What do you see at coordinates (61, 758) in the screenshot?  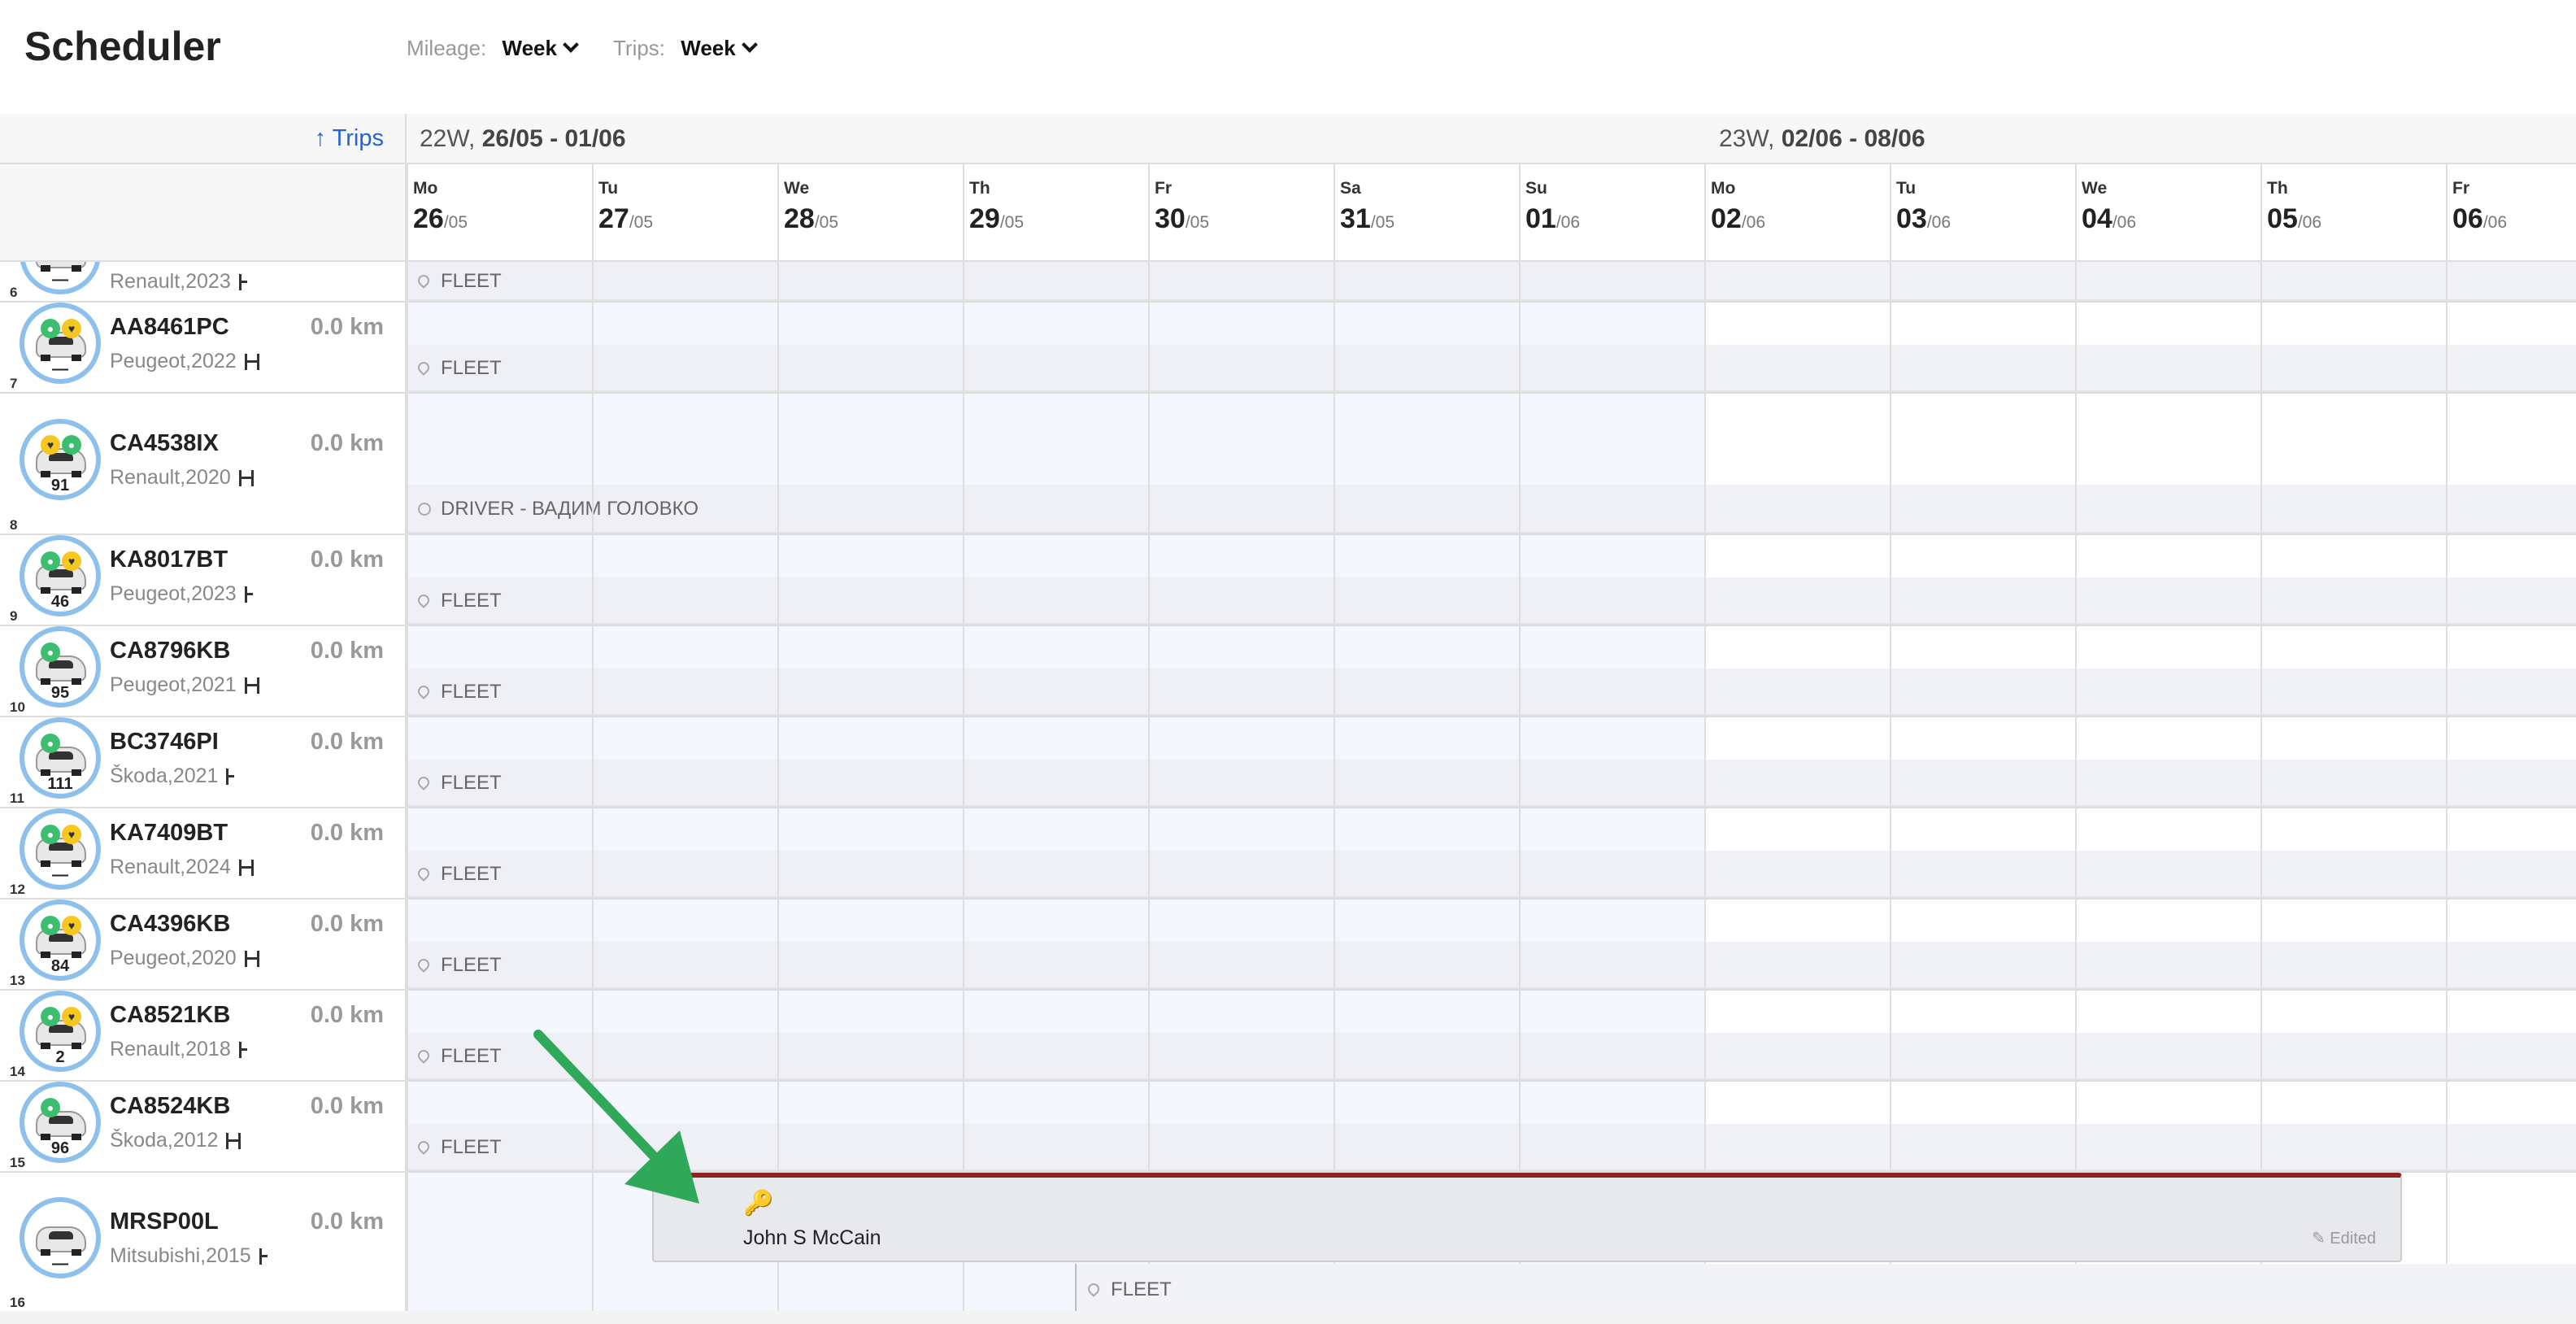 I see `avatar: ● 111` at bounding box center [61, 758].